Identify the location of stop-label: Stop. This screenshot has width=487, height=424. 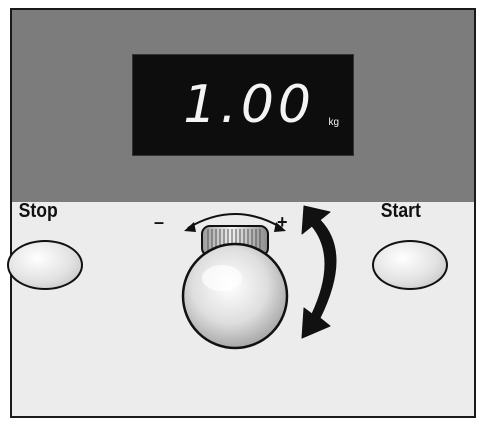
(38, 211).